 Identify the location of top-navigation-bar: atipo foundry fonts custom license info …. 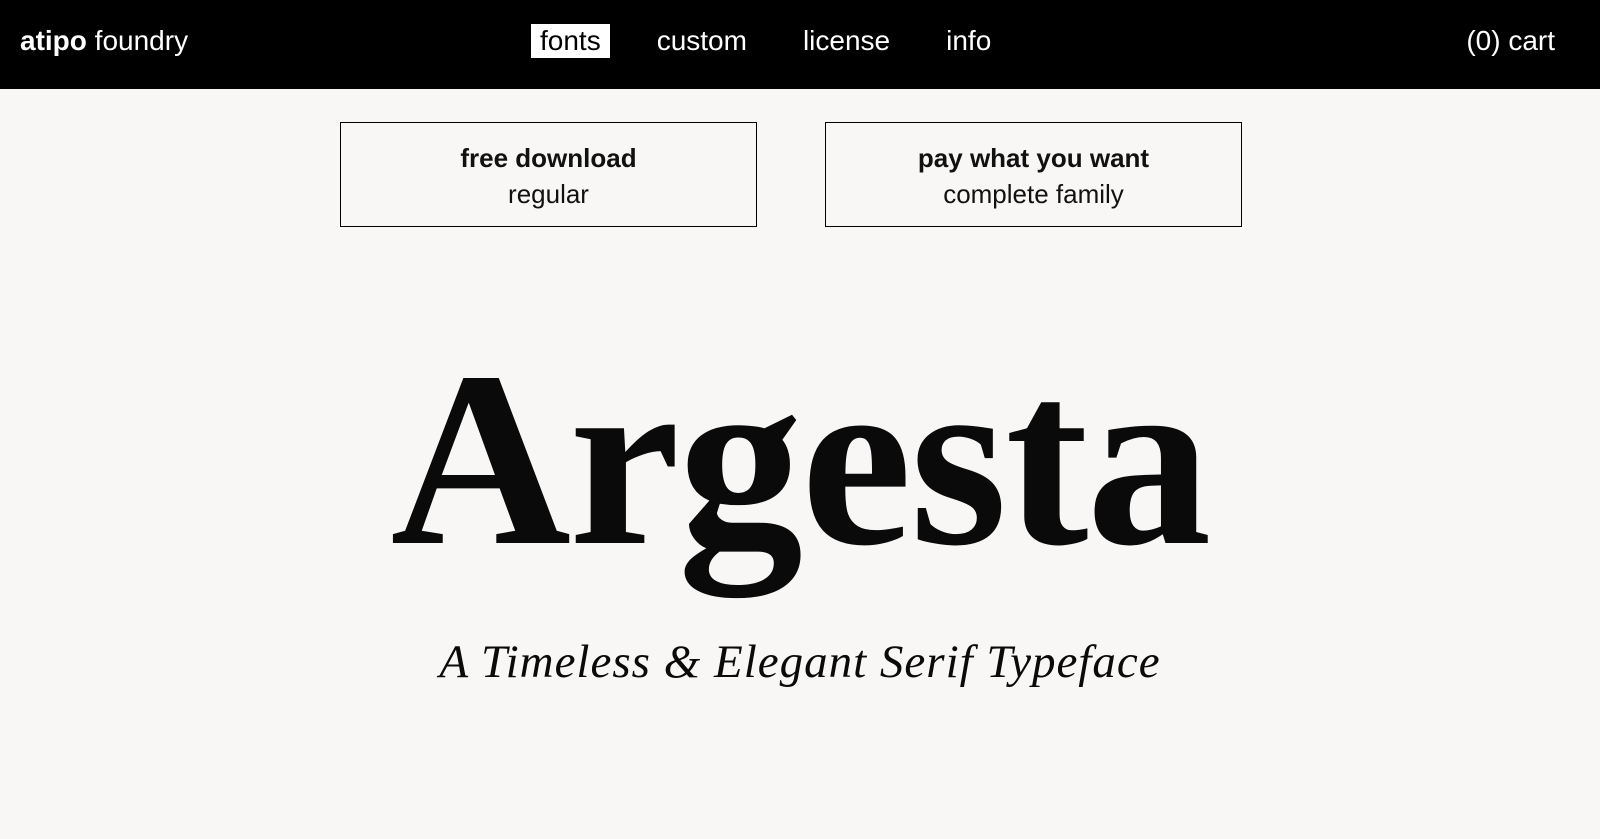
(800, 44).